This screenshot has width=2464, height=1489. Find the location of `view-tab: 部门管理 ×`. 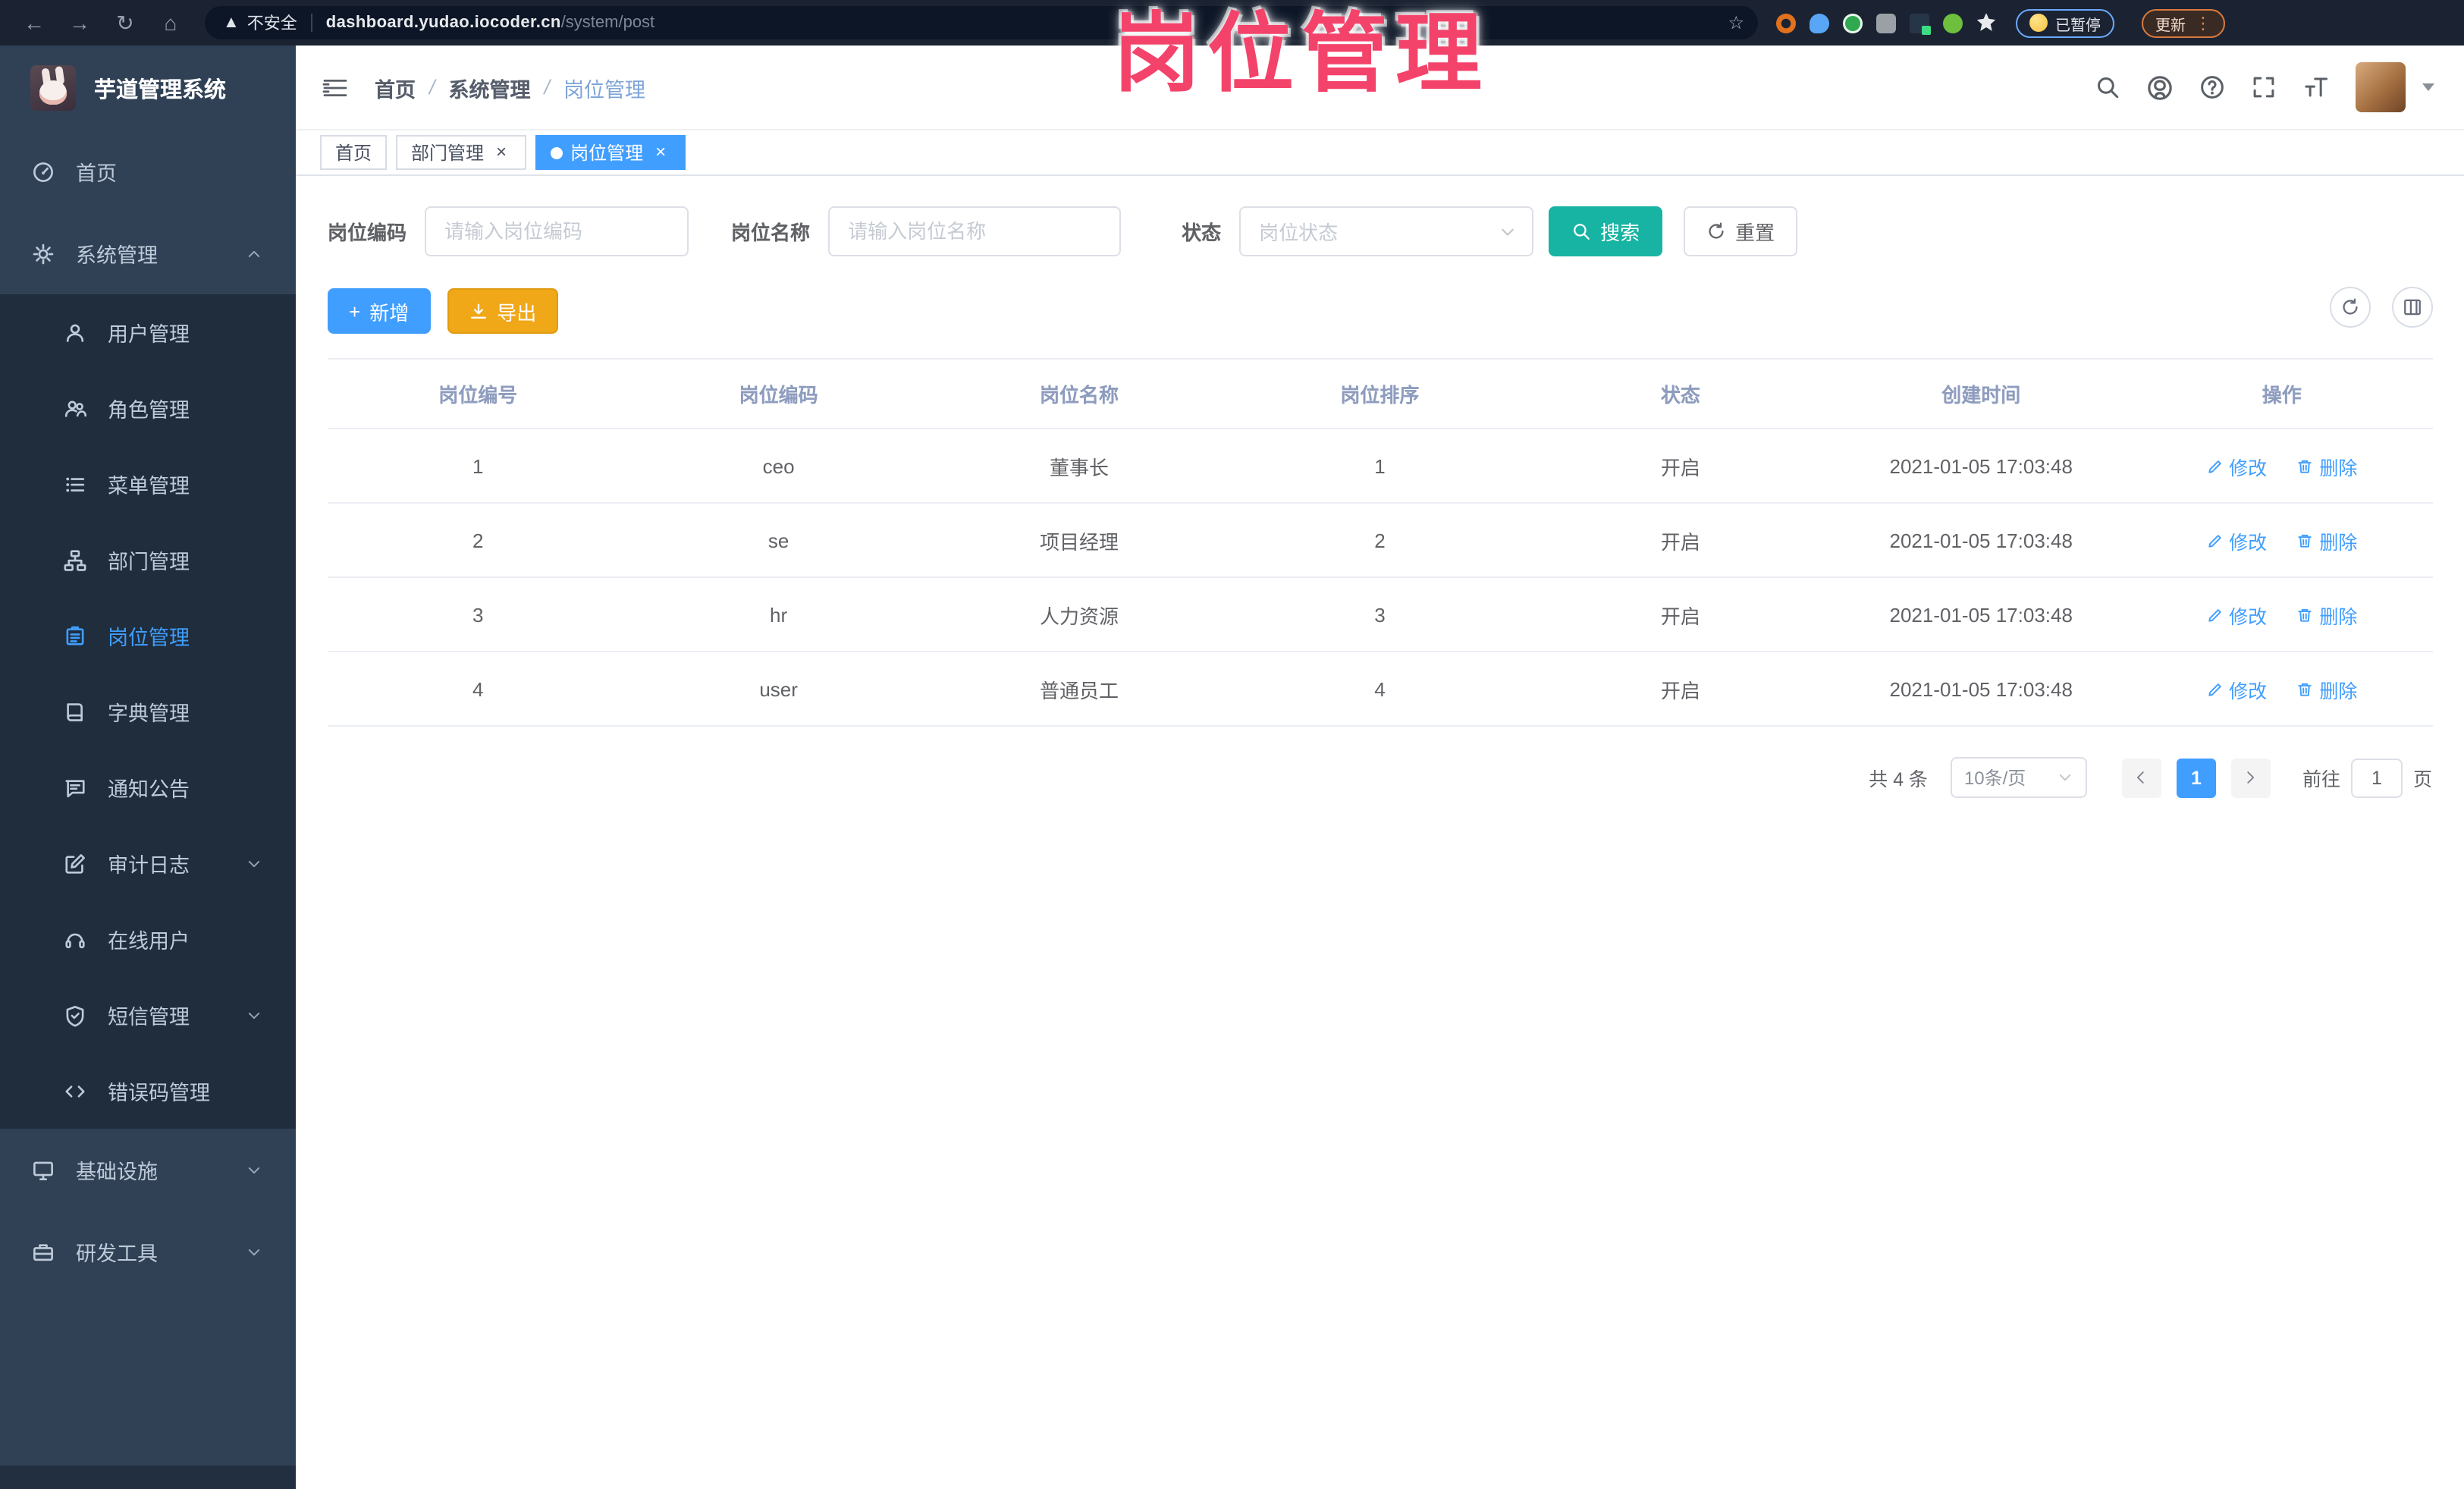

view-tab: 部门管理 × is located at coordinates (462, 152).